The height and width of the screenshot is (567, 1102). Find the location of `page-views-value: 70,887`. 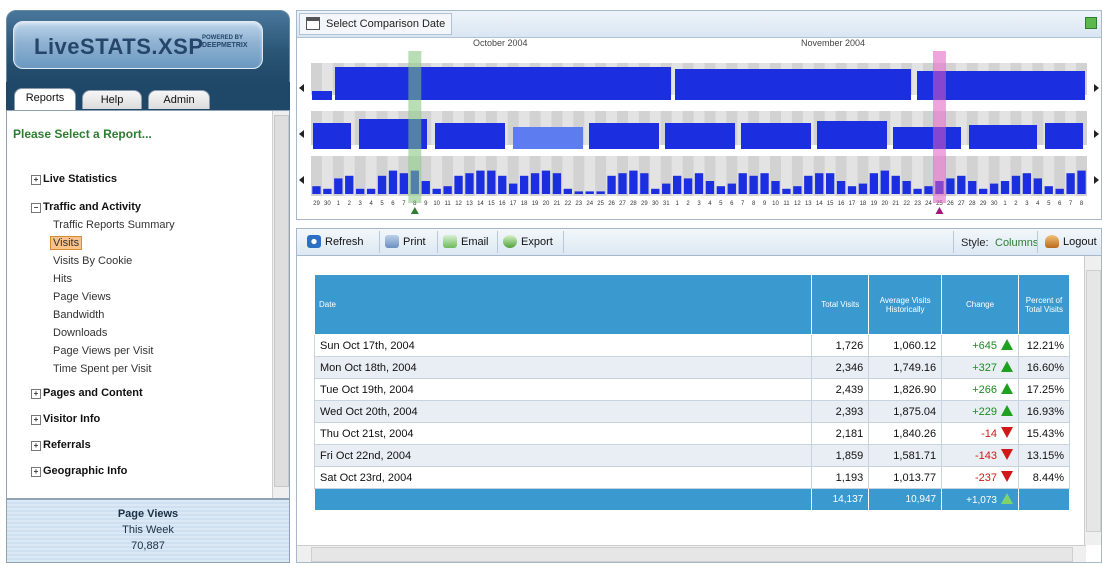

page-views-value: 70,887 is located at coordinates (148, 546).